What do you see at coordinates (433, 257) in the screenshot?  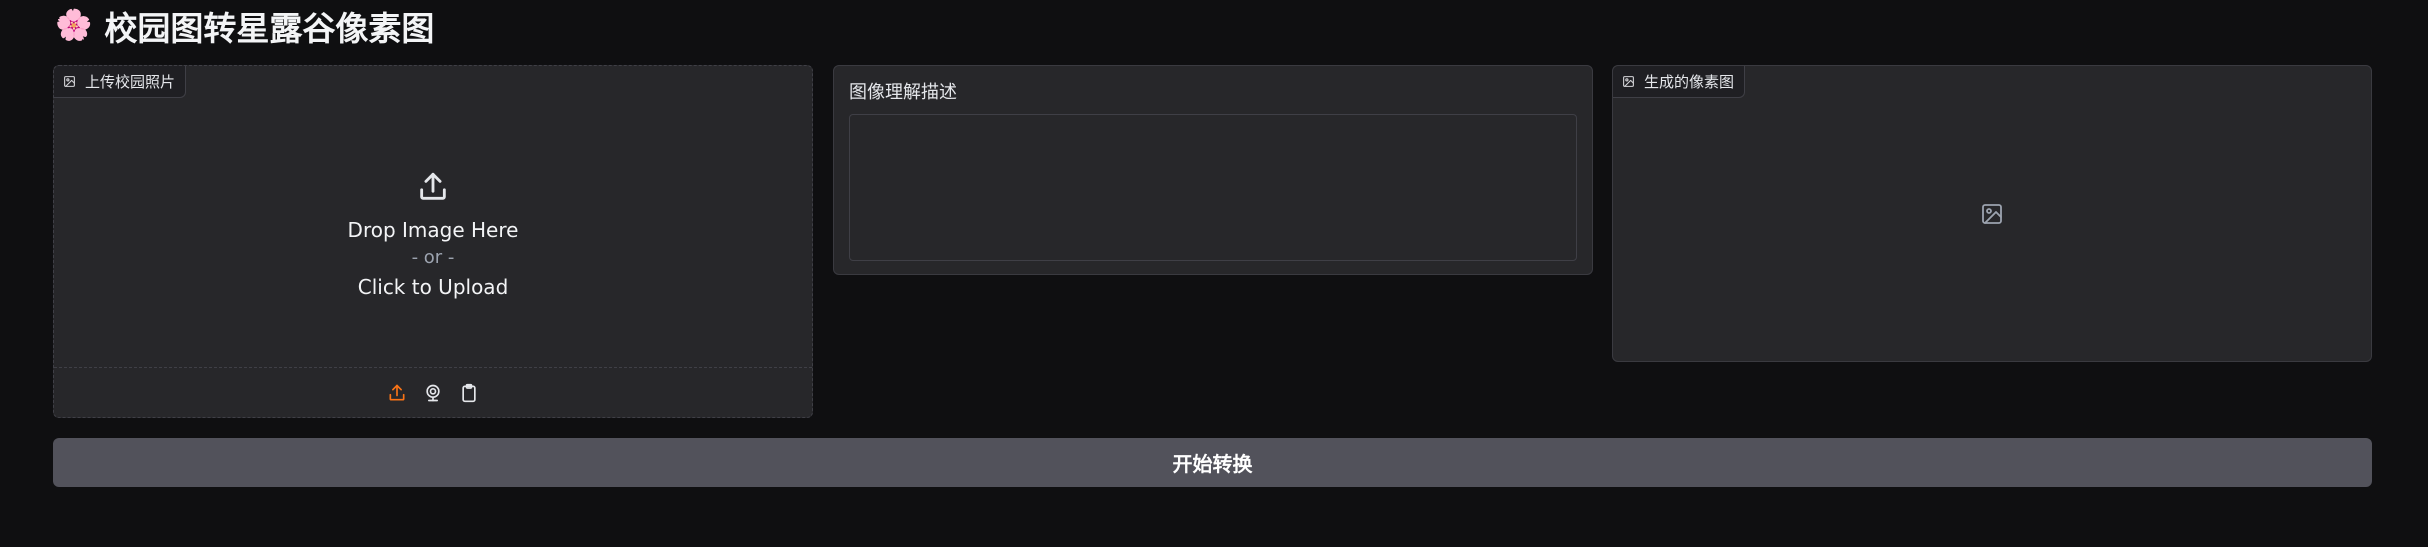 I see `or-separator-text: - or -` at bounding box center [433, 257].